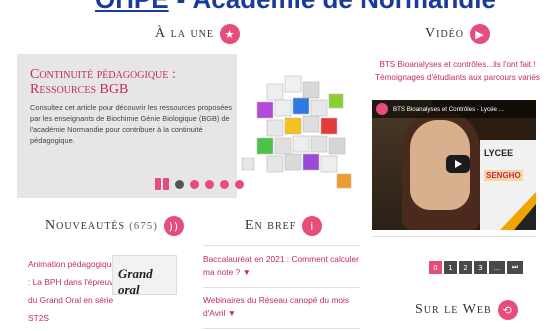  I want to click on en-bref-heading: En bref i, so click(284, 226).